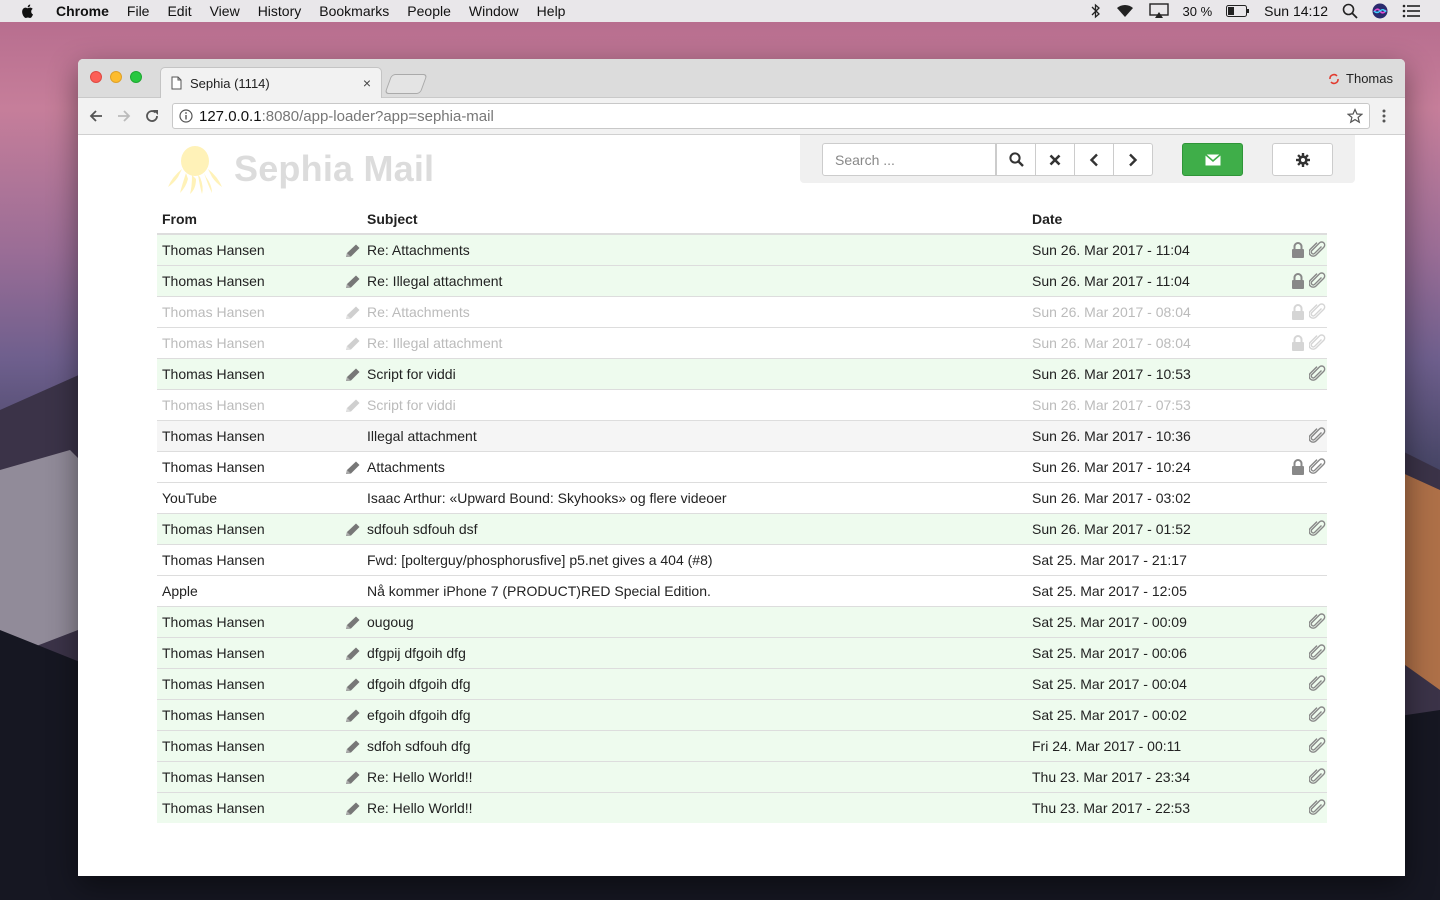 This screenshot has height=900, width=1440. I want to click on search-button, so click(1016, 159).